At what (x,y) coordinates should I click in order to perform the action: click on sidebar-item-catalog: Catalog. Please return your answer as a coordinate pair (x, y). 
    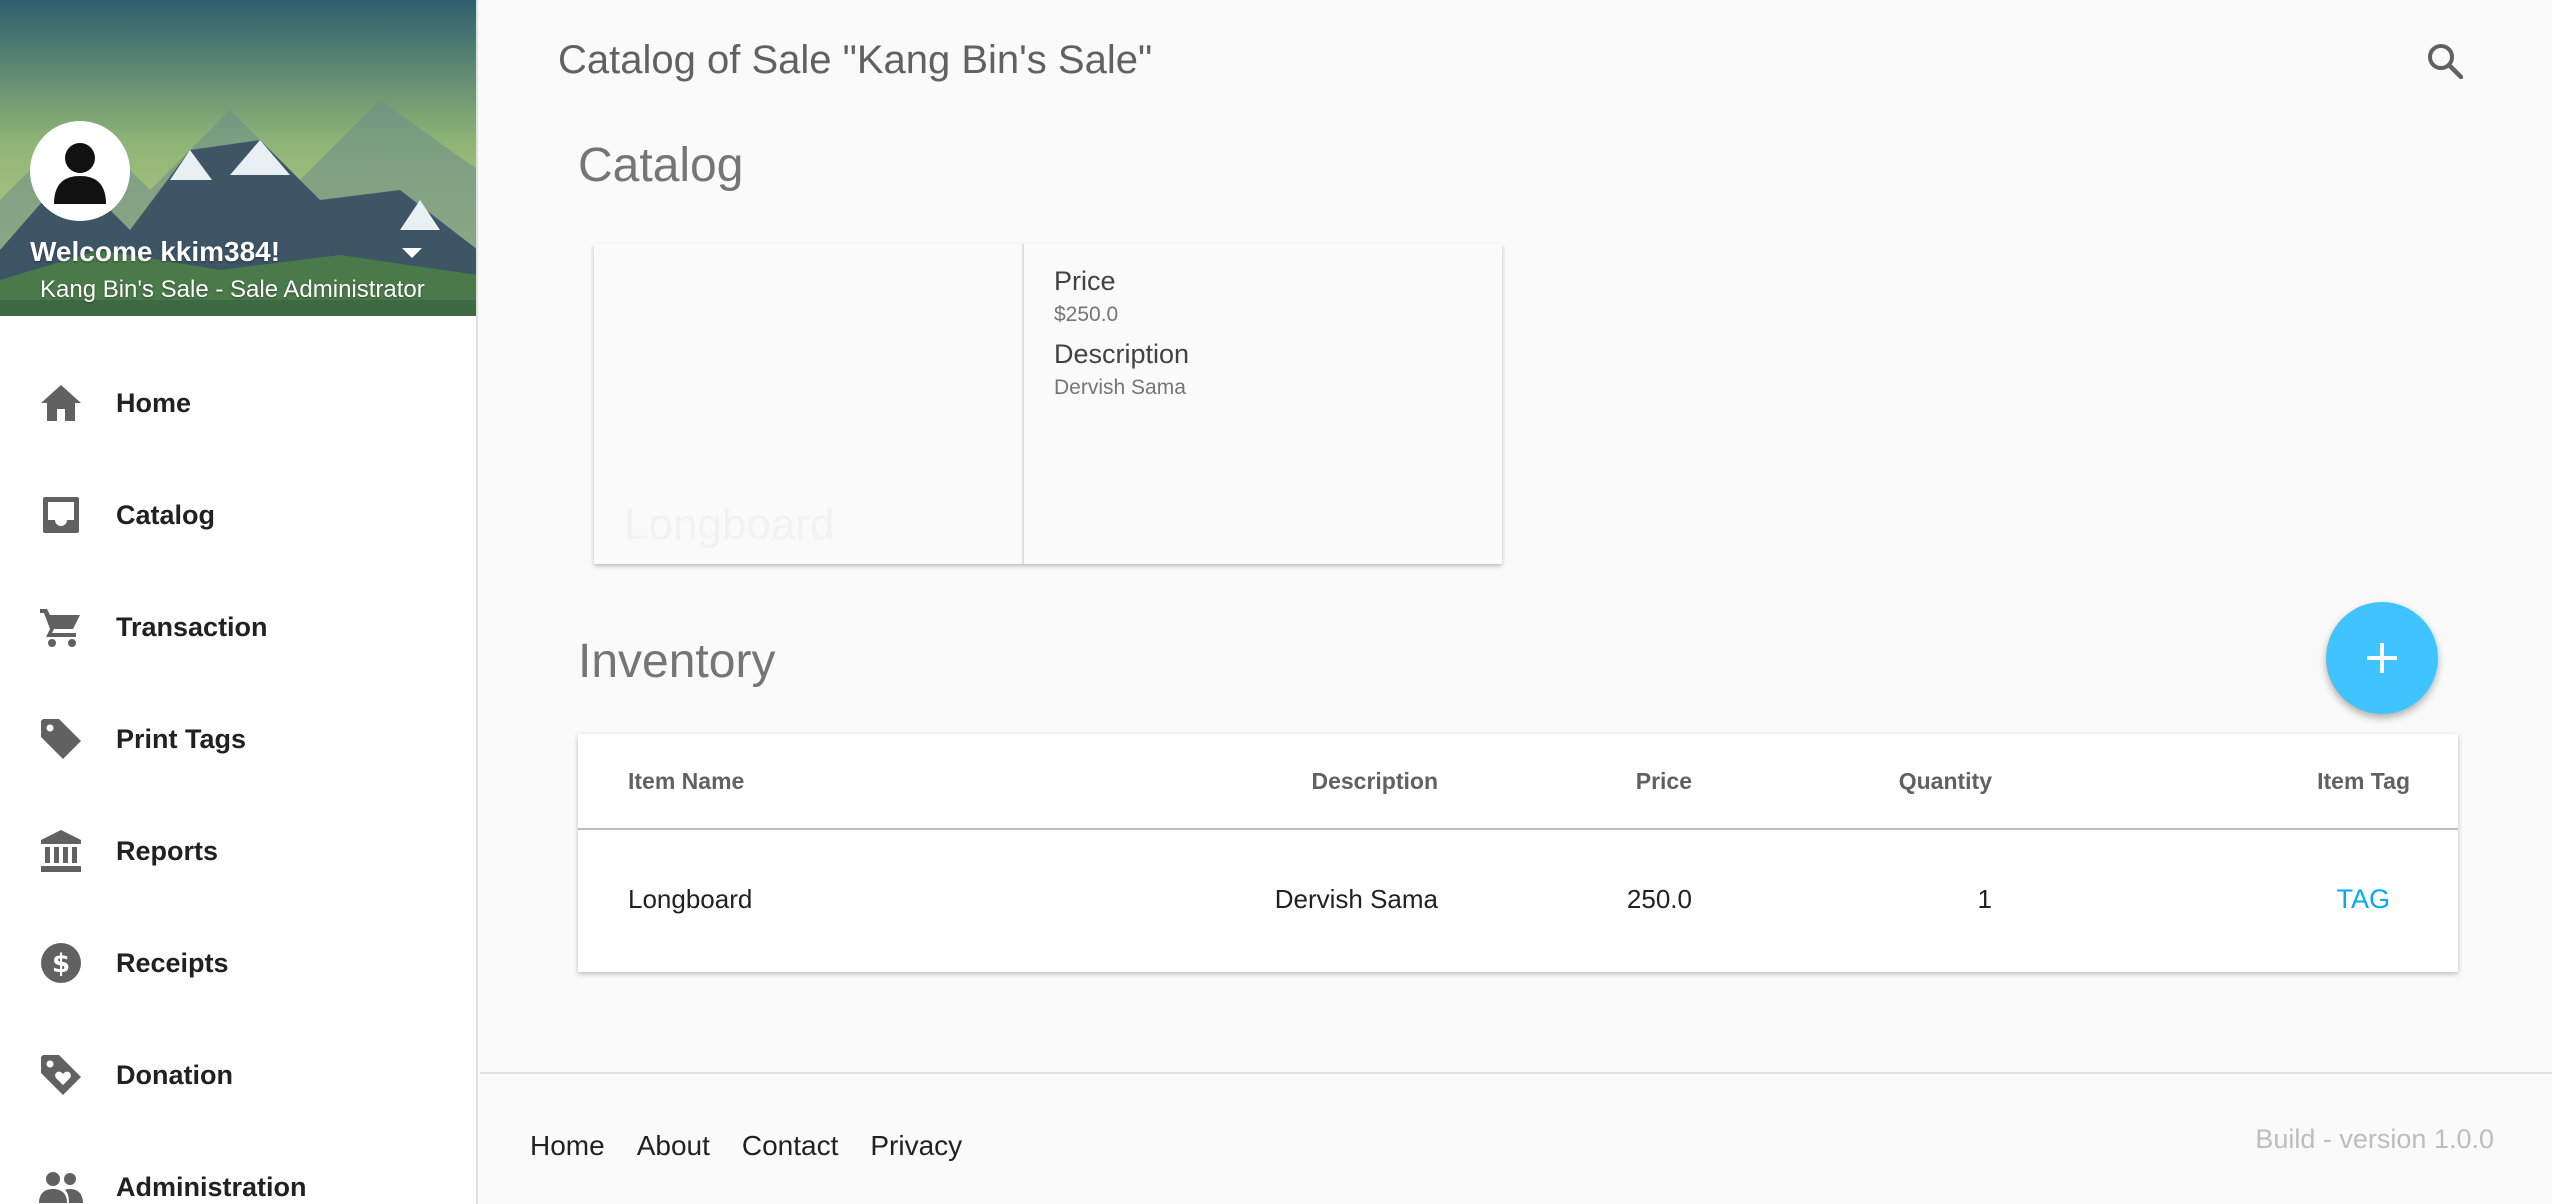
    Looking at the image, I should click on (238, 515).